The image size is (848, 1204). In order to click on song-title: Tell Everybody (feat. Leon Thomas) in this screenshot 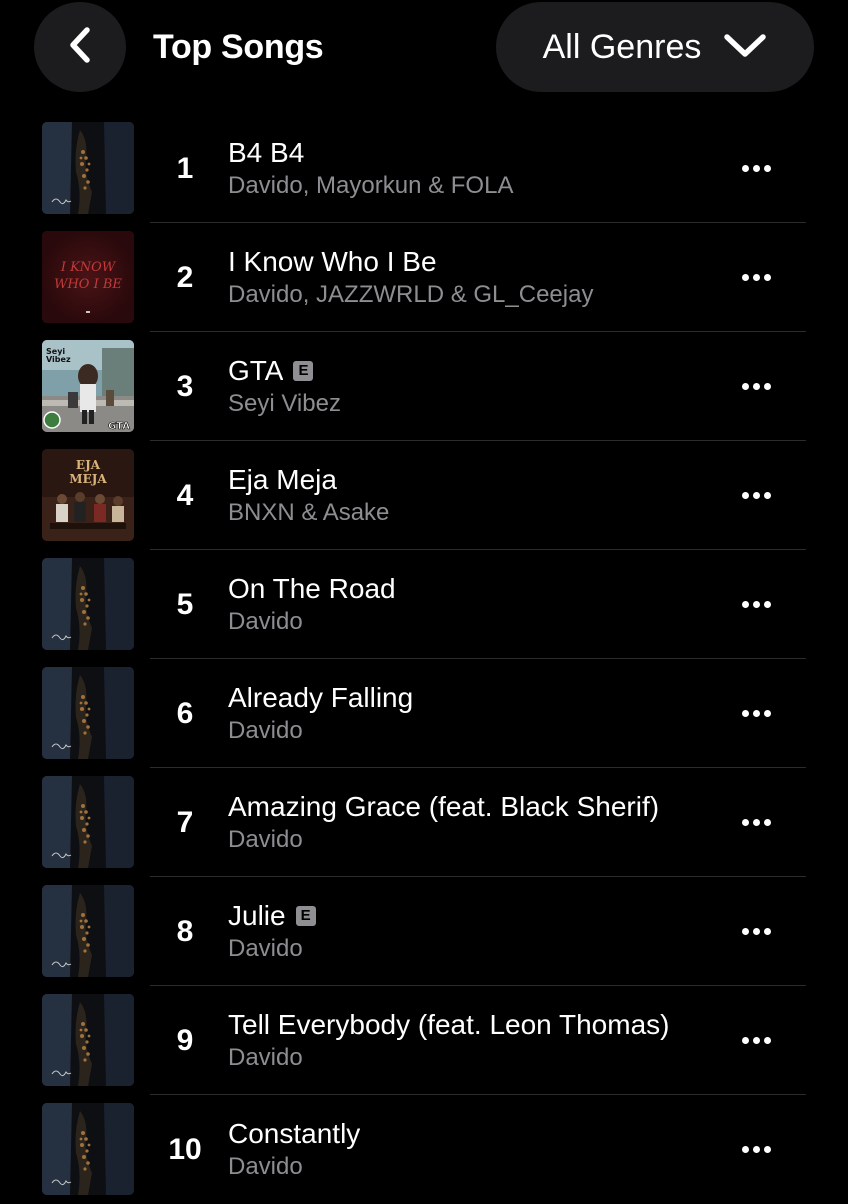, I will do `click(449, 1024)`.